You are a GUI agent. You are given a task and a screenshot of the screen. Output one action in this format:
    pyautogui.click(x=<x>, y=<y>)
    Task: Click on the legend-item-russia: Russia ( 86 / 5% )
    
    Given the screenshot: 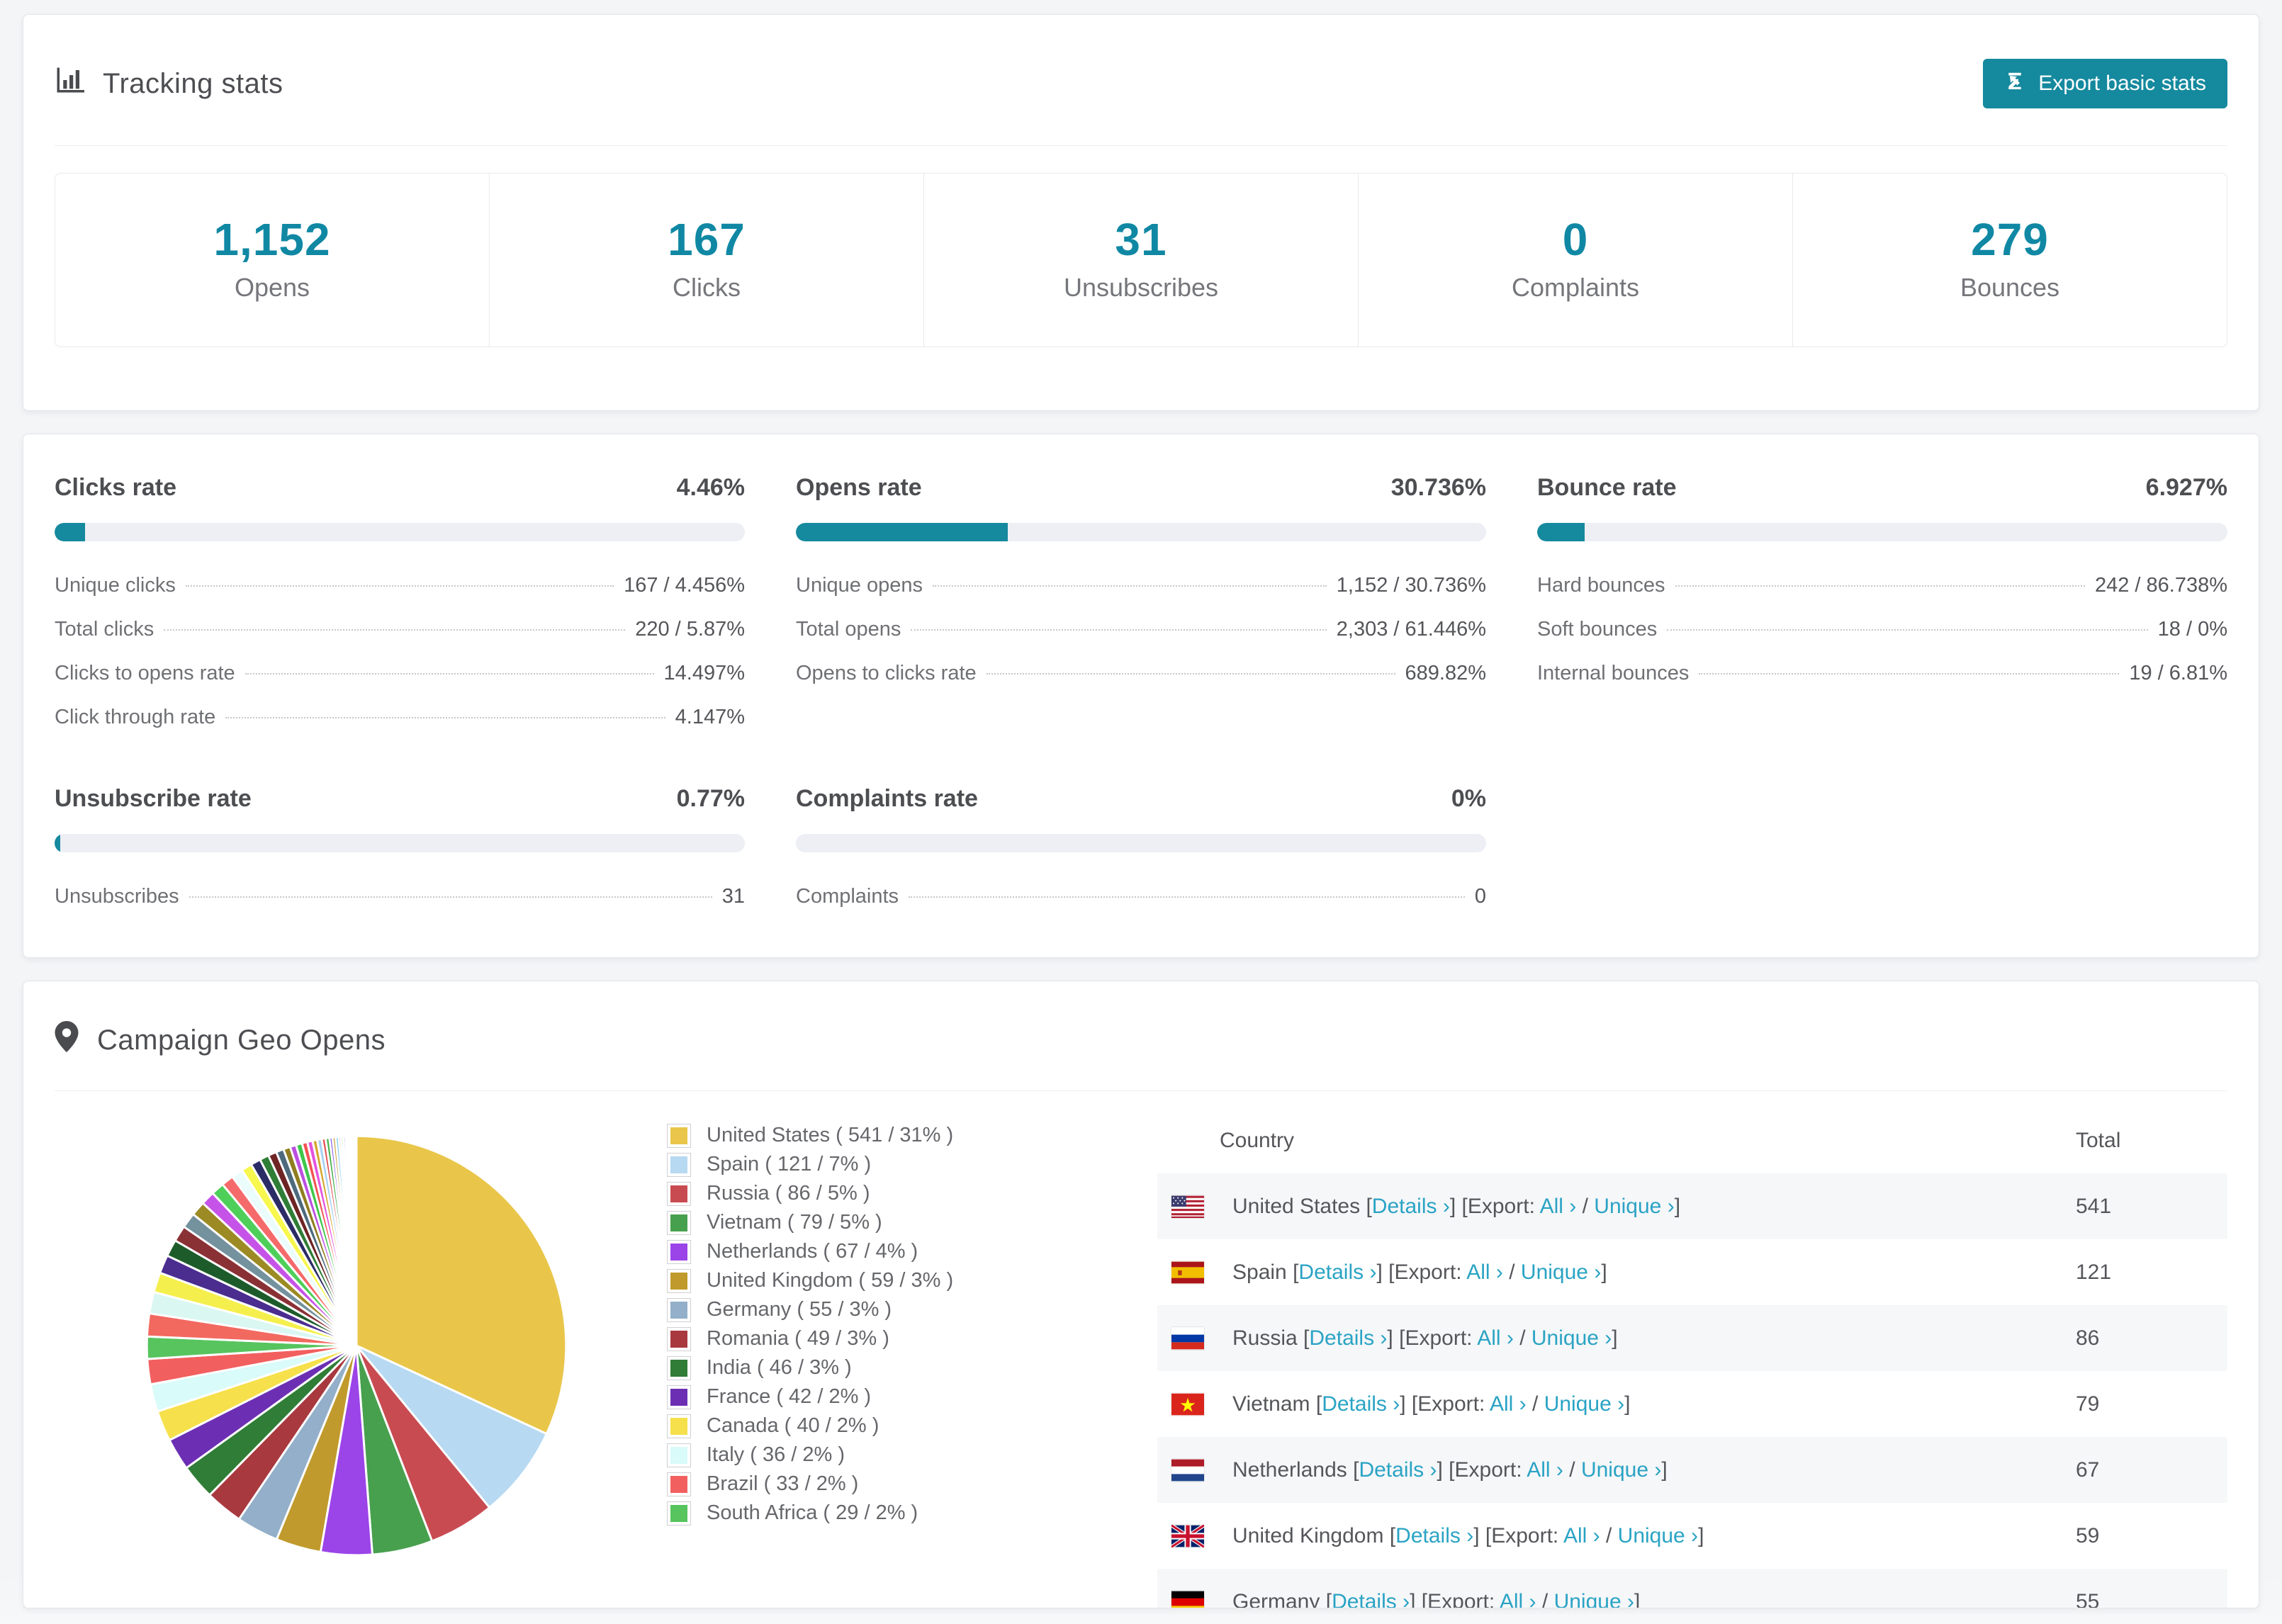 What is the action you would take?
    pyautogui.click(x=886, y=1193)
    